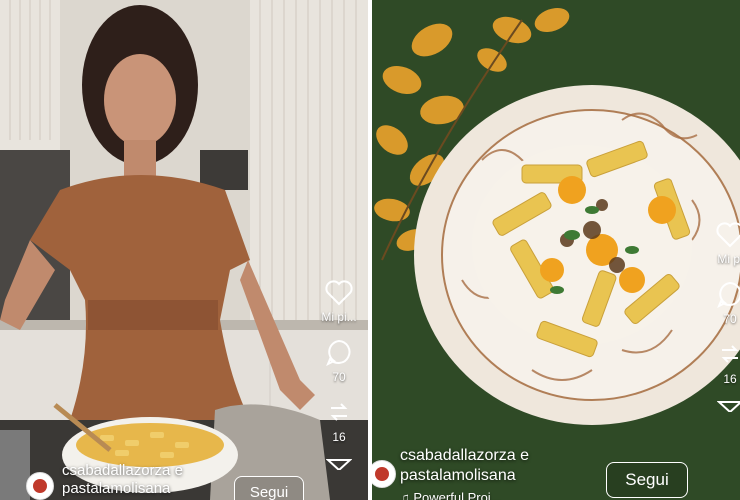  I want to click on author-avatar, so click(40, 486).